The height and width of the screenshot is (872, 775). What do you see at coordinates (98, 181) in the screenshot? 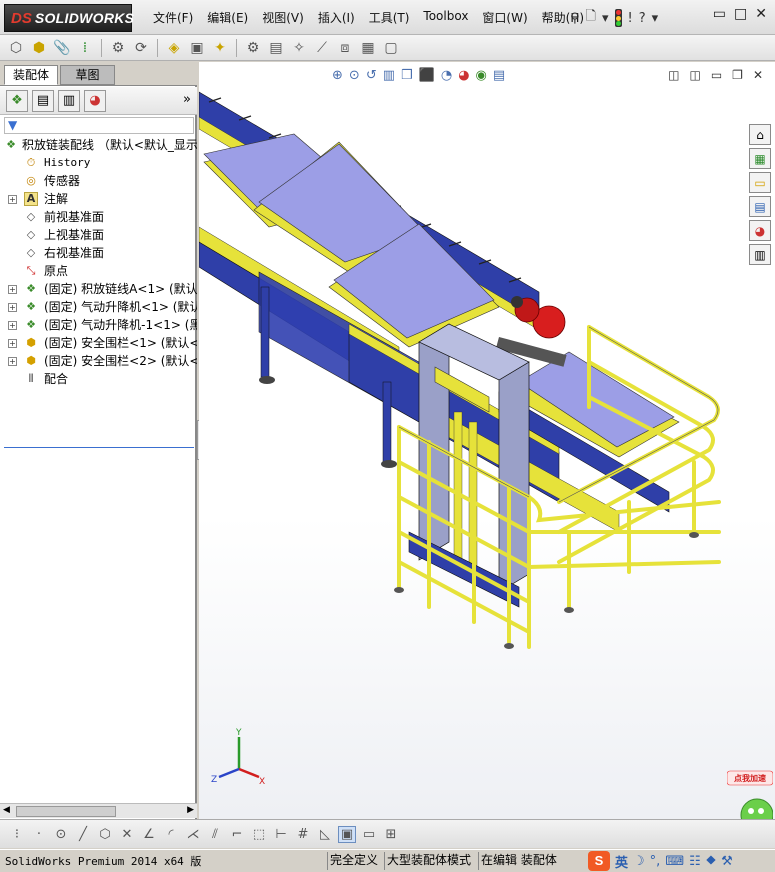
I see `tree-item-sensors: ◎ 传感器` at bounding box center [98, 181].